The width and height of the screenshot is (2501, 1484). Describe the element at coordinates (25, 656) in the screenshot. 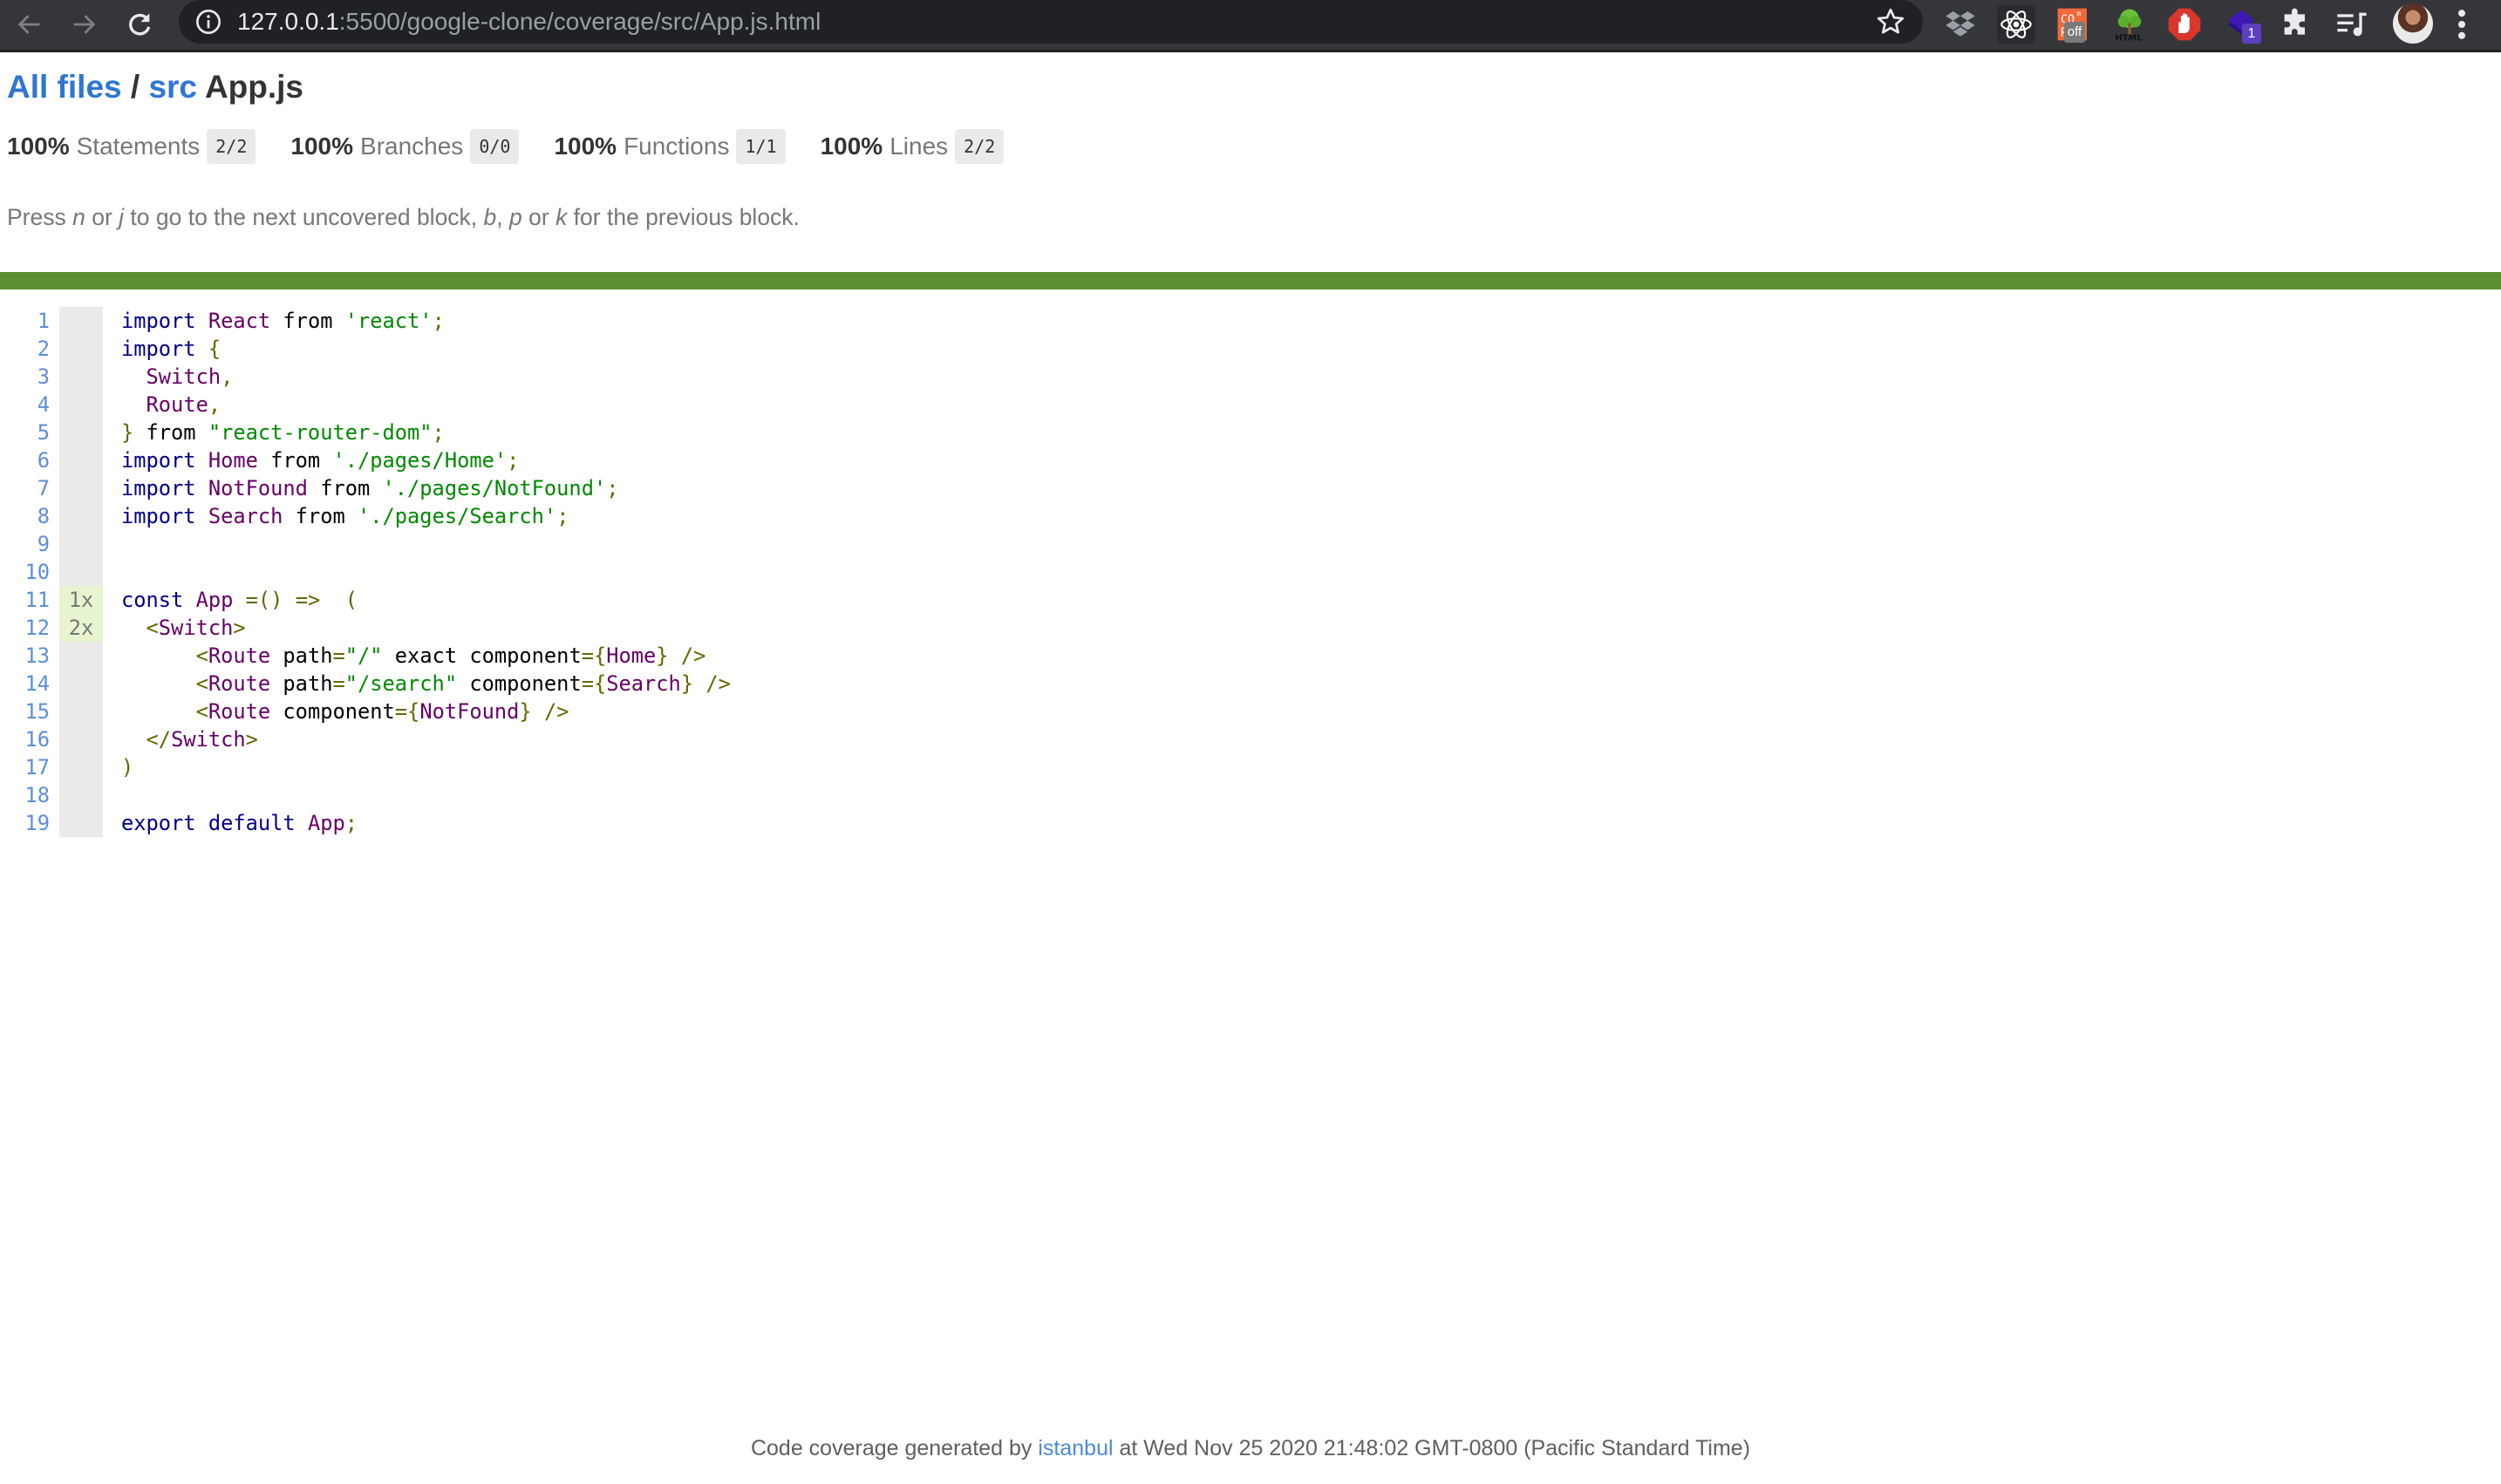

I see `line-number-link: 13` at that location.